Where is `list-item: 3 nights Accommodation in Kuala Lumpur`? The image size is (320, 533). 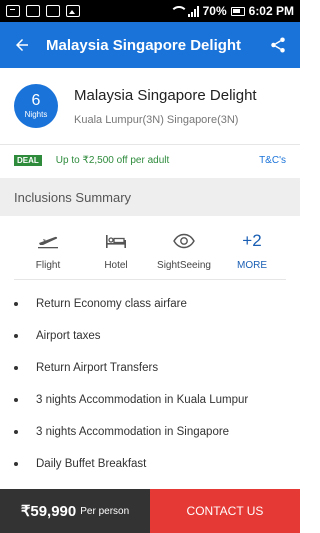 list-item: 3 nights Accommodation in Kuala Lumpur is located at coordinates (150, 400).